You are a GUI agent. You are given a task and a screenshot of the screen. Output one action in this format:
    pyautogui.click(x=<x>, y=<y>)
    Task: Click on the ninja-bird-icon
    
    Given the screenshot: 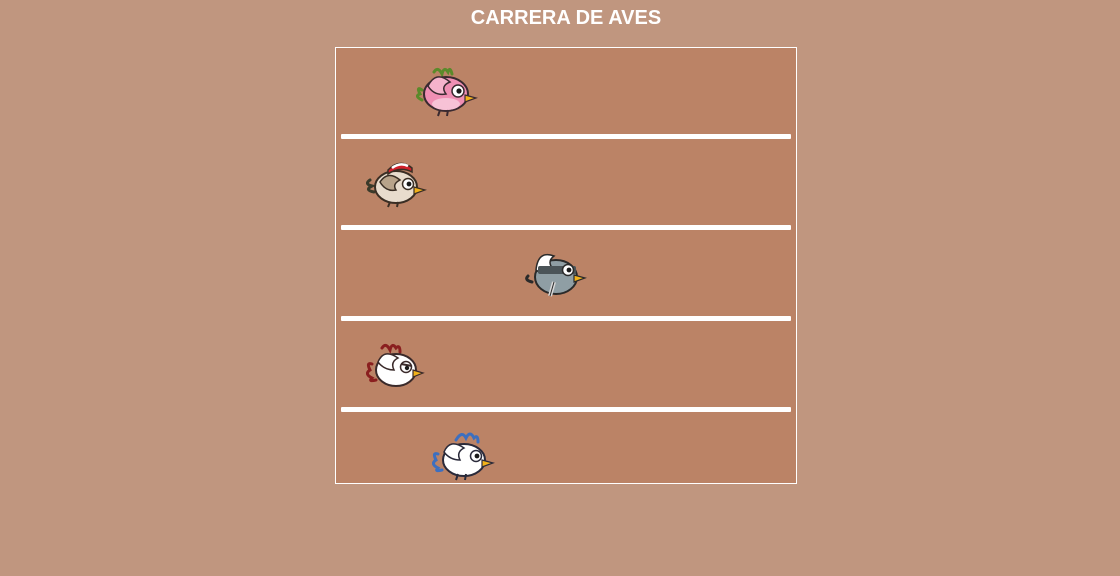 What is the action you would take?
    pyautogui.click(x=556, y=273)
    